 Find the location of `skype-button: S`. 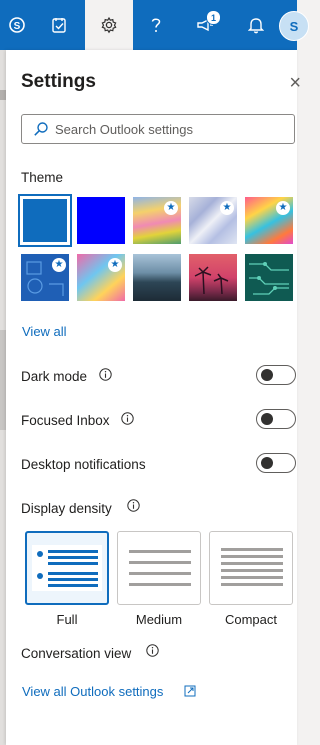

skype-button: S is located at coordinates (16, 25).